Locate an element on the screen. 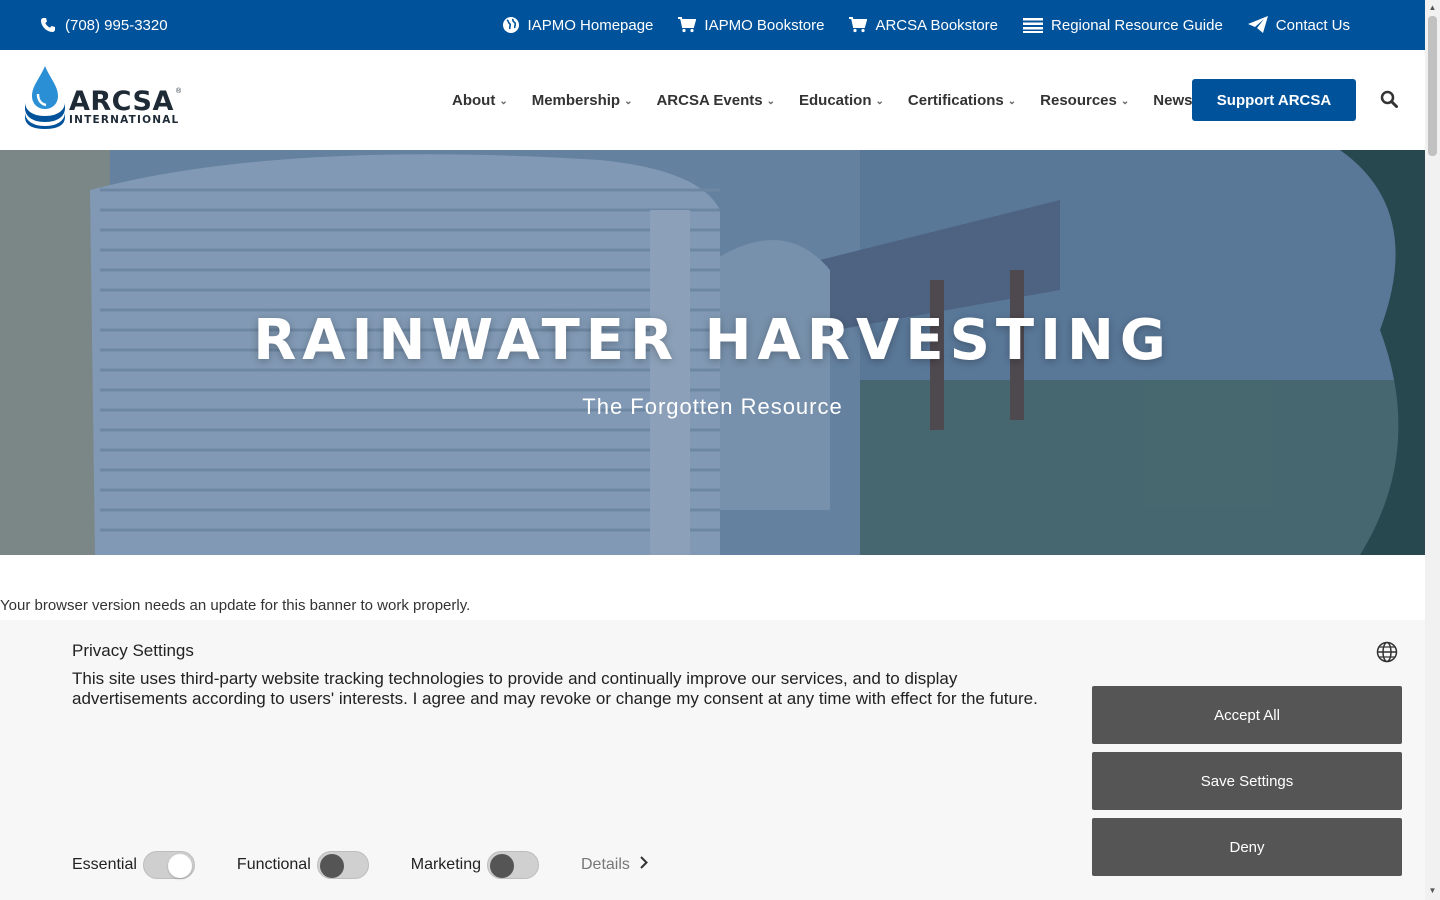 The height and width of the screenshot is (900, 1440). scroll-up-arrow-icon: ▲ is located at coordinates (1432, 8).